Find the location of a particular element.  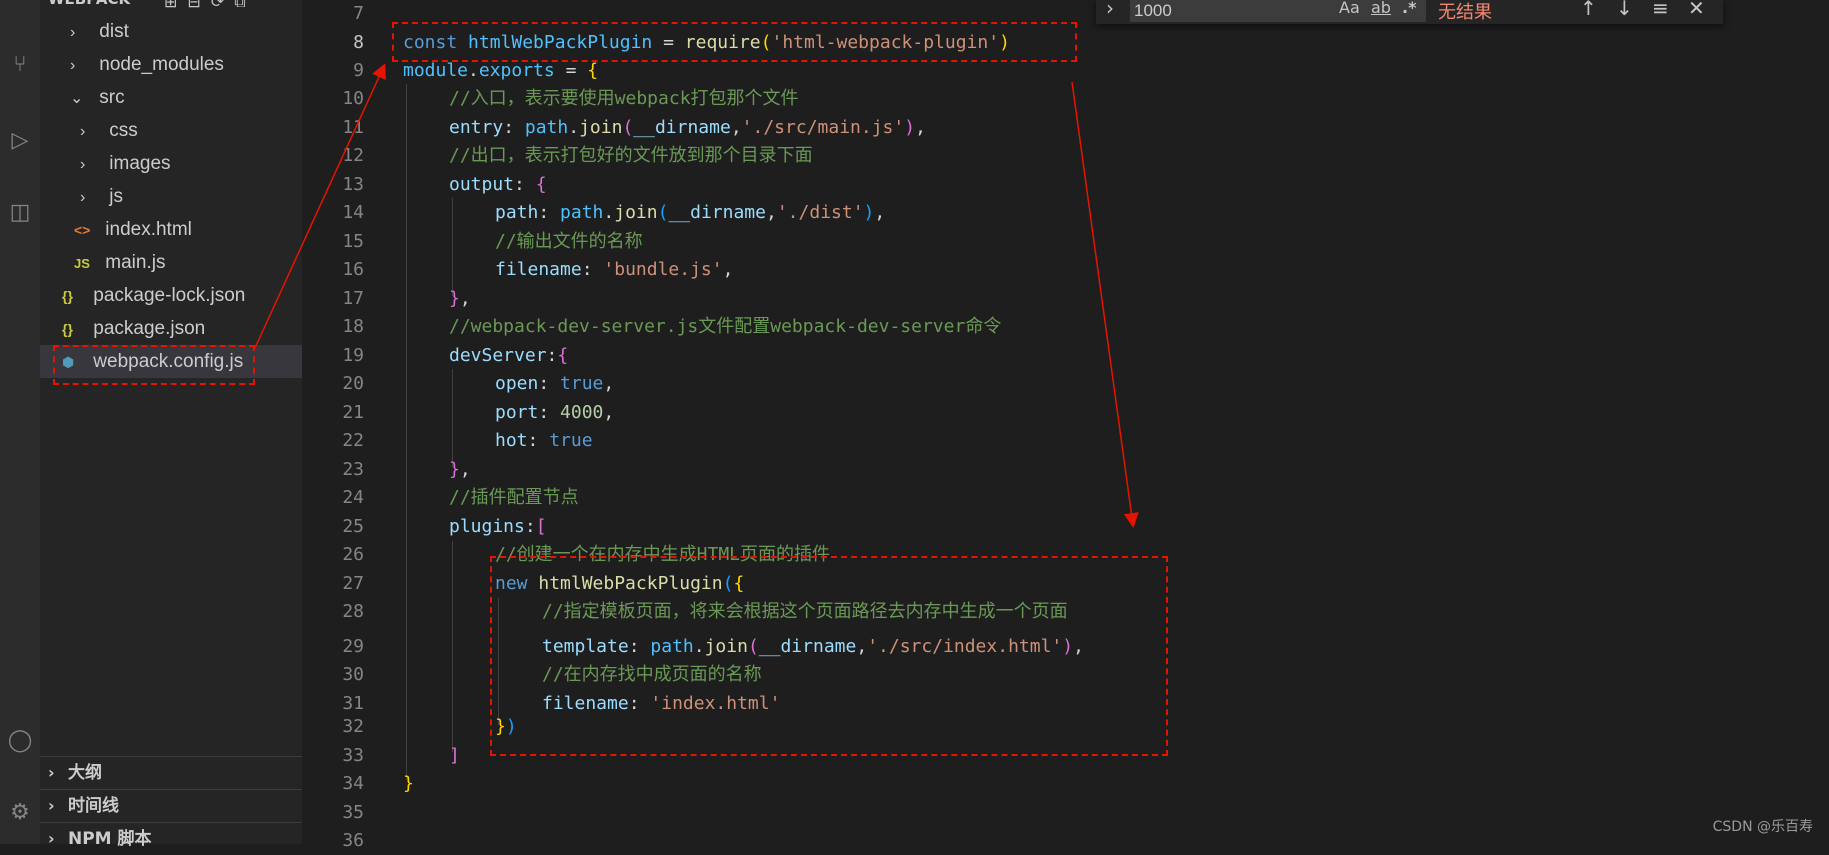

tree-item-label: images is located at coordinates (140, 163).